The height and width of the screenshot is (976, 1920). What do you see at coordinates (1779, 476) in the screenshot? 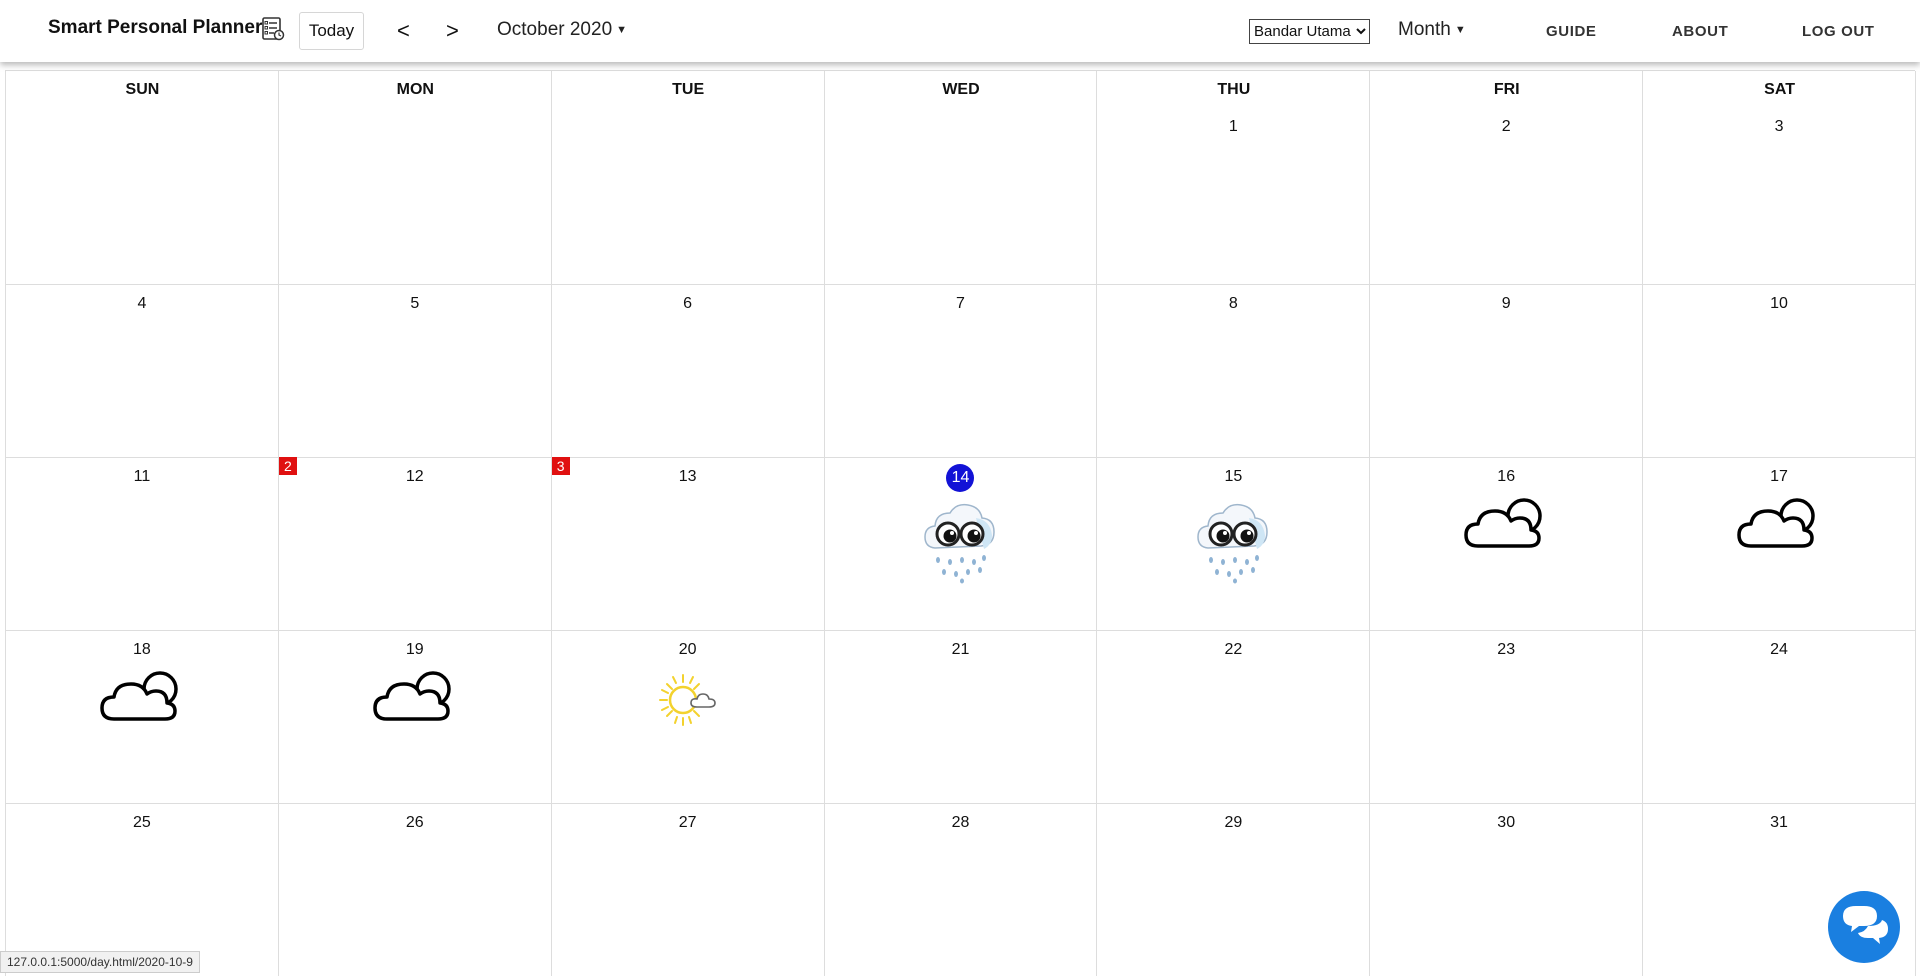
I see `day-number: 17` at bounding box center [1779, 476].